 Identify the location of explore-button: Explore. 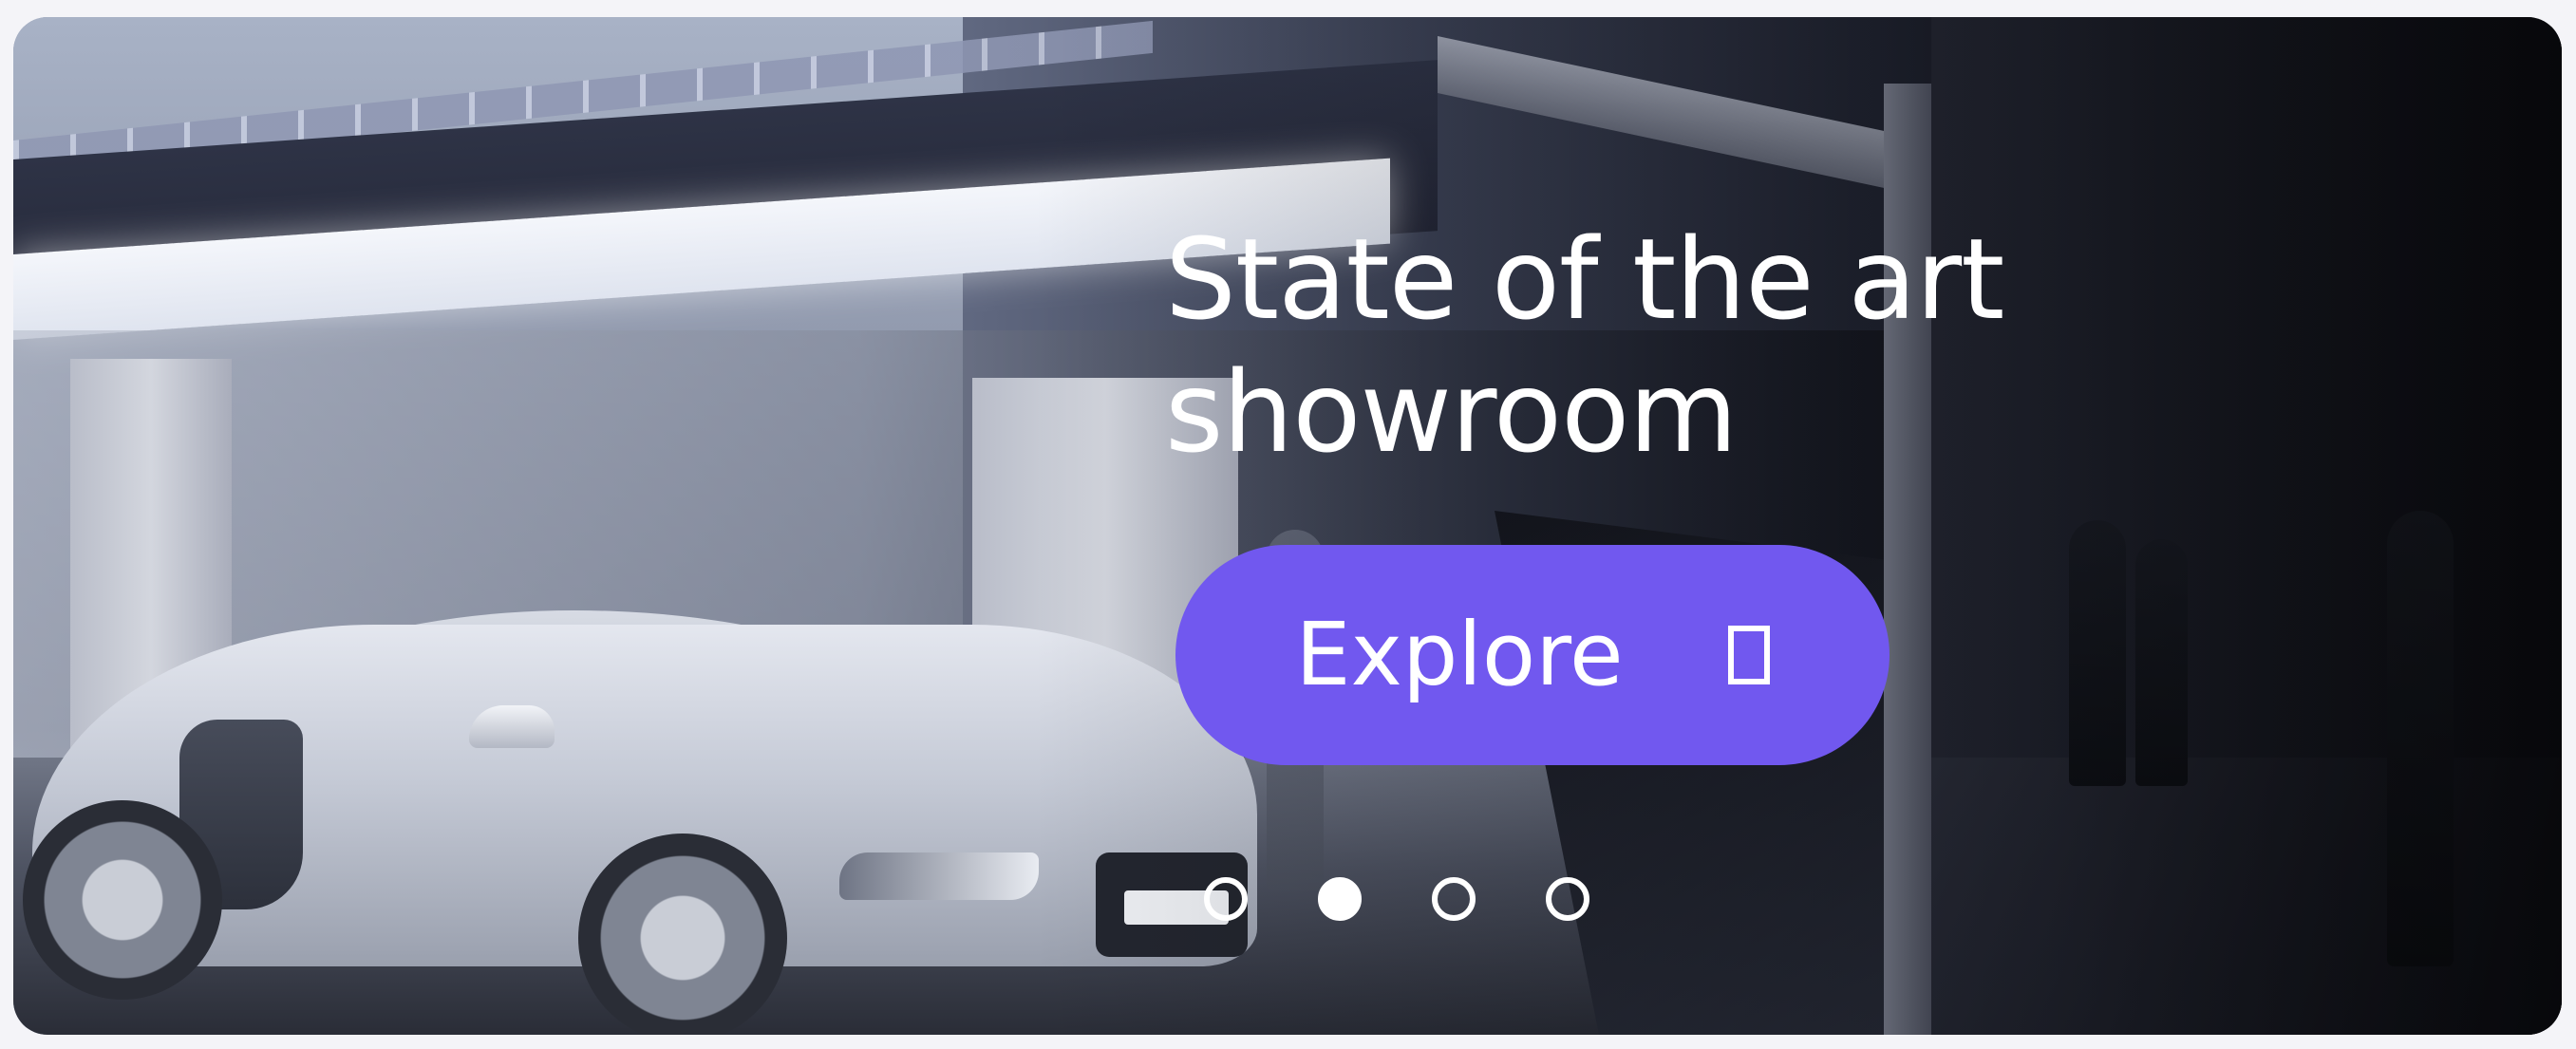
(1532, 655).